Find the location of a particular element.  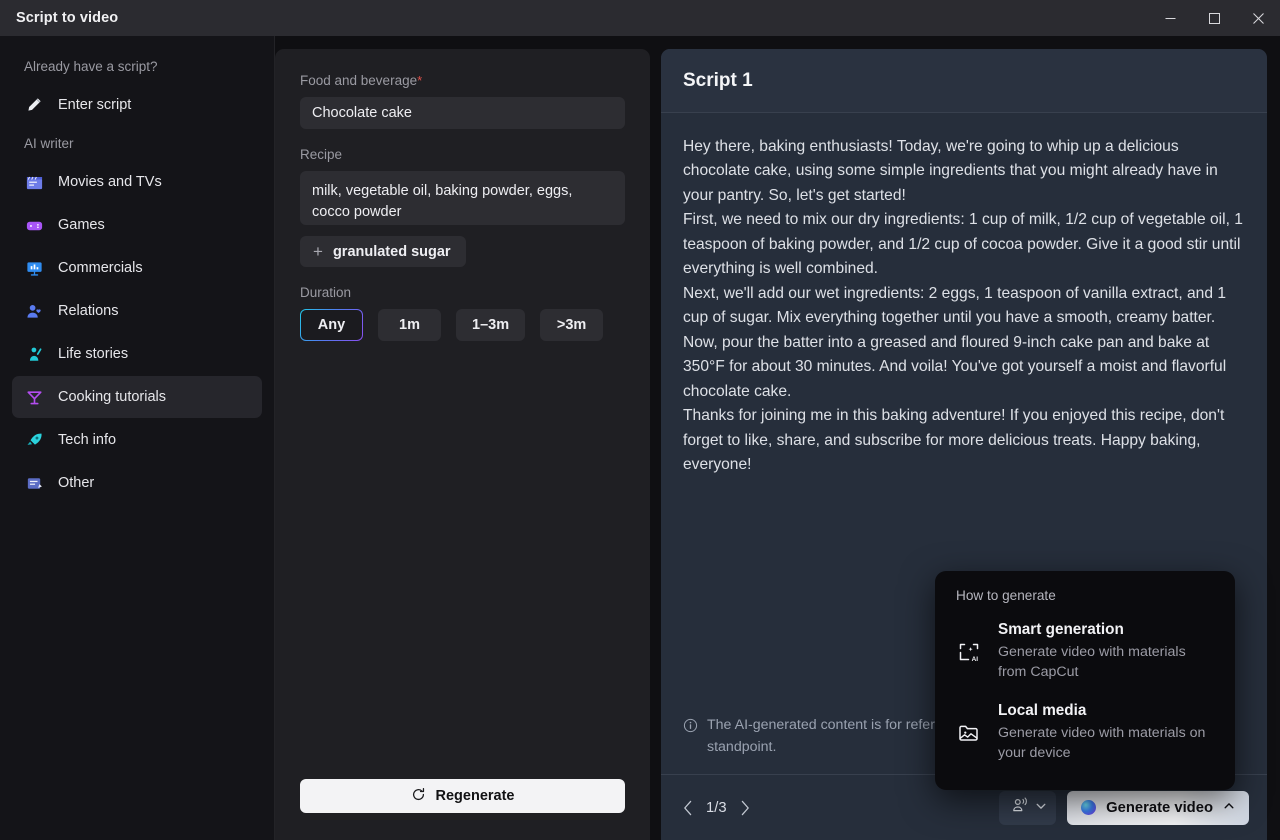

sidebar-item-cooking-tutorials: Cooking tutorials is located at coordinates (137, 397).